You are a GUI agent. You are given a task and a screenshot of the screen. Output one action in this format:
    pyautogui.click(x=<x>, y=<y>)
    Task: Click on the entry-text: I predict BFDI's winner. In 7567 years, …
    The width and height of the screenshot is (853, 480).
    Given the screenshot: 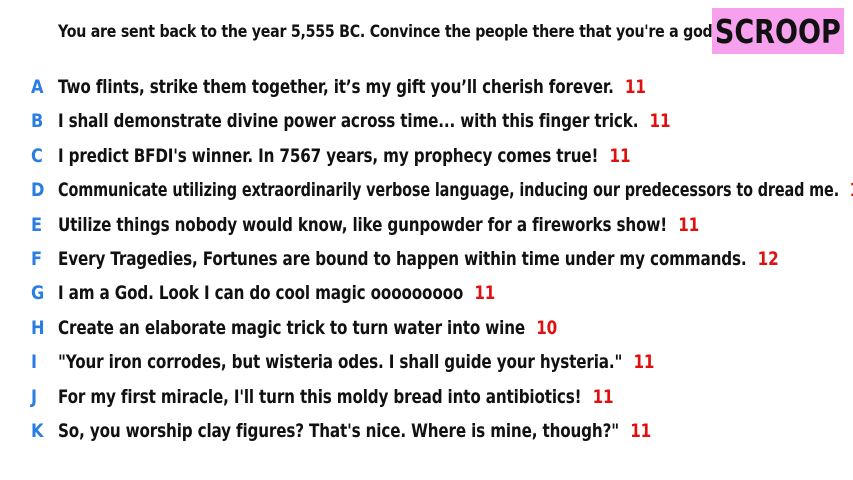 What is the action you would take?
    pyautogui.click(x=328, y=155)
    